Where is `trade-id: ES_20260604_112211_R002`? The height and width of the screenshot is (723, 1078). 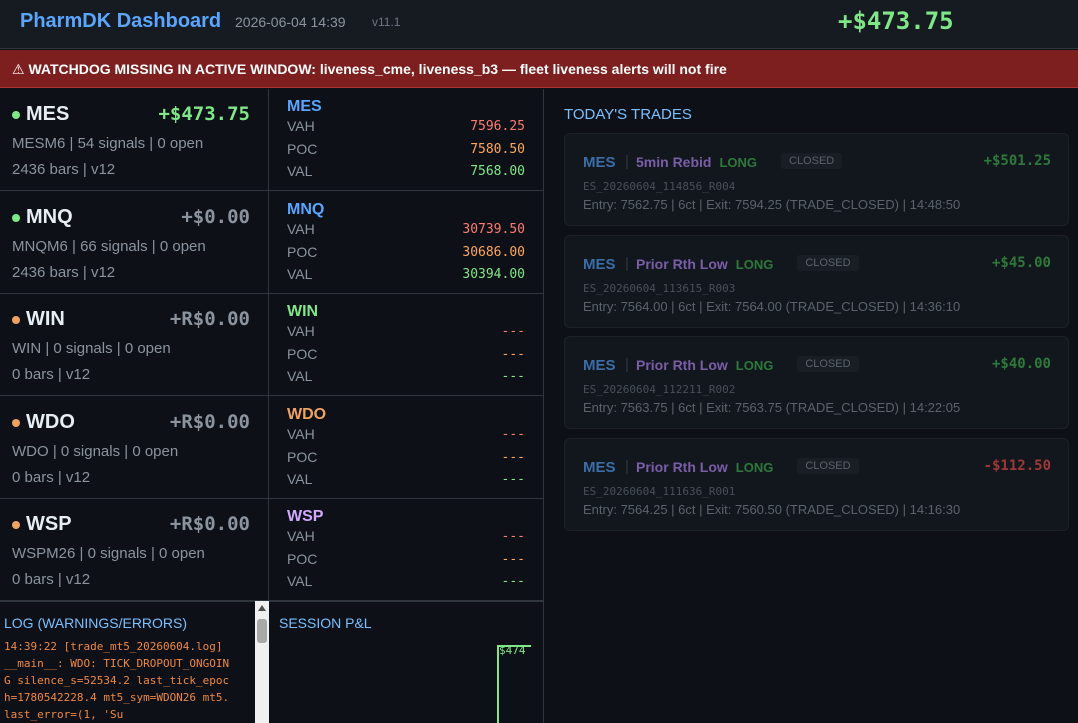 trade-id: ES_20260604_112211_R002 is located at coordinates (659, 389).